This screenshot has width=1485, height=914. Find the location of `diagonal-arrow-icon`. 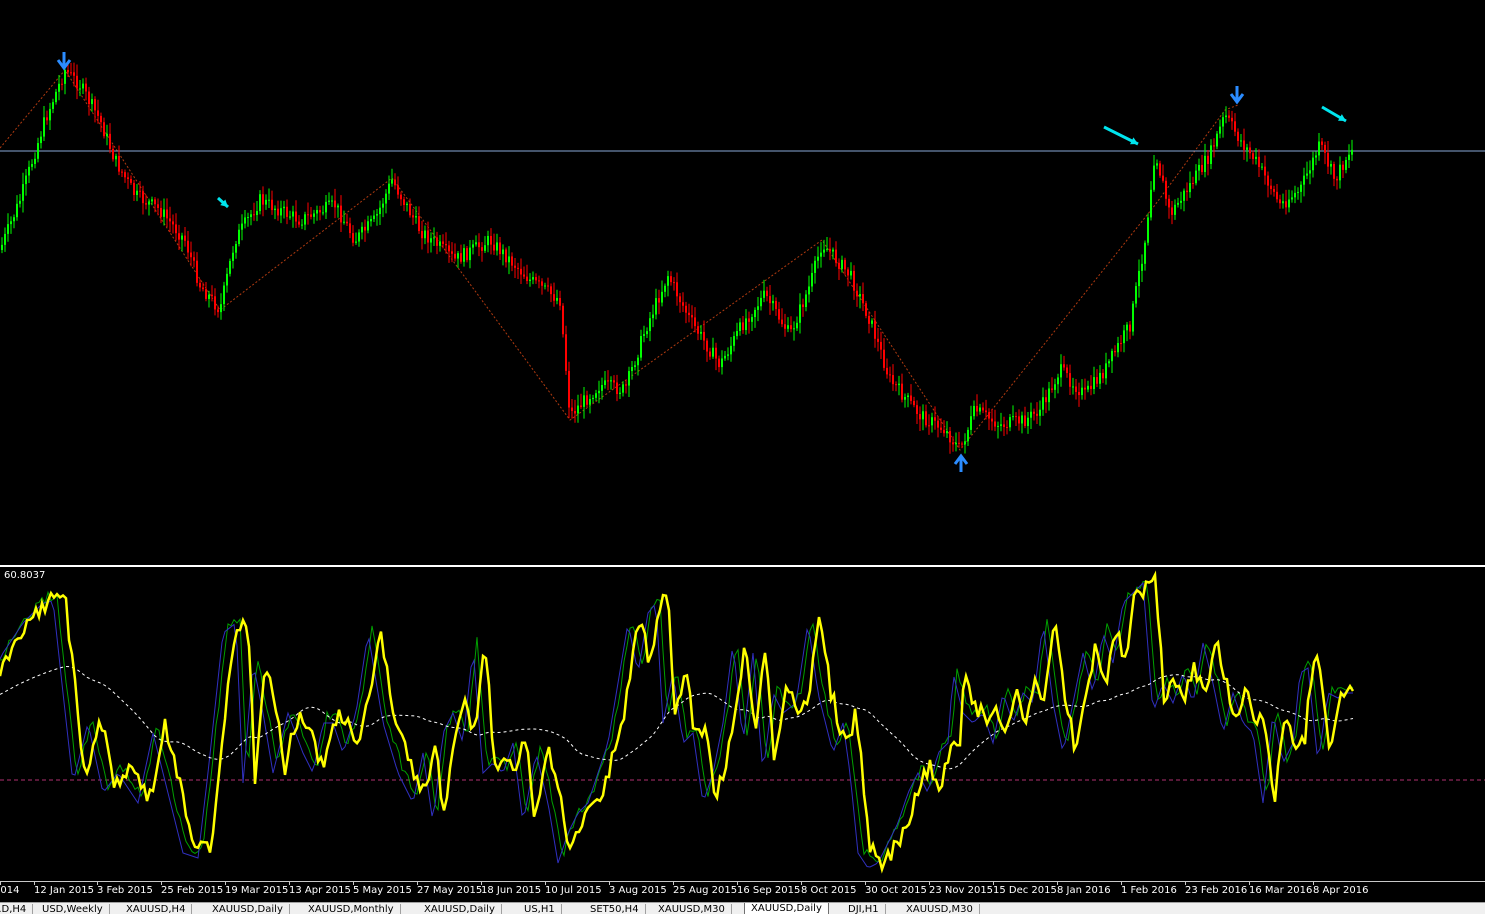

diagonal-arrow-icon is located at coordinates (1334, 114).